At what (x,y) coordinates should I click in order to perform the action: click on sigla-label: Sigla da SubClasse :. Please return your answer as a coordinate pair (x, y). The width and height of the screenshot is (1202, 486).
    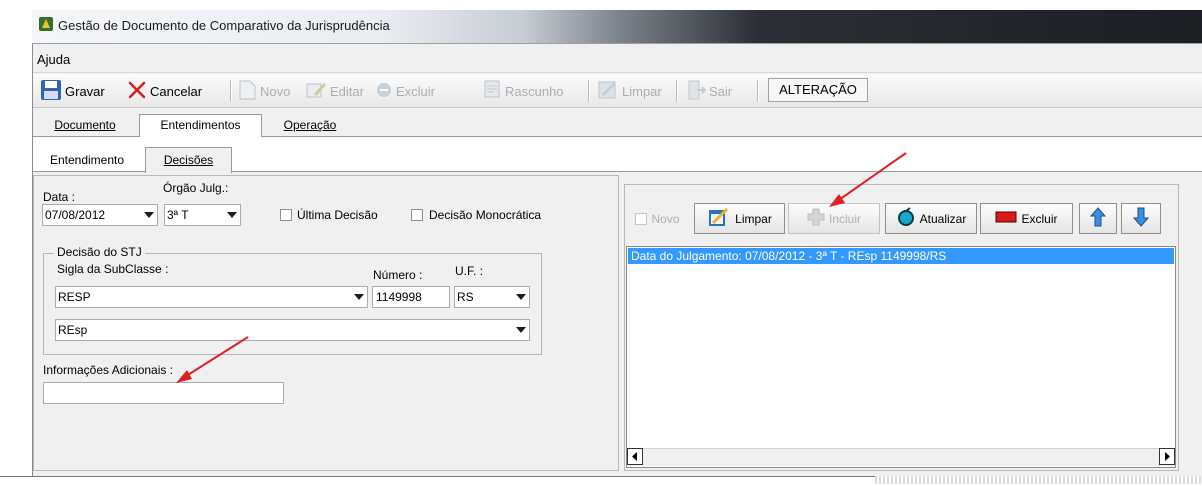
    Looking at the image, I should click on (113, 269).